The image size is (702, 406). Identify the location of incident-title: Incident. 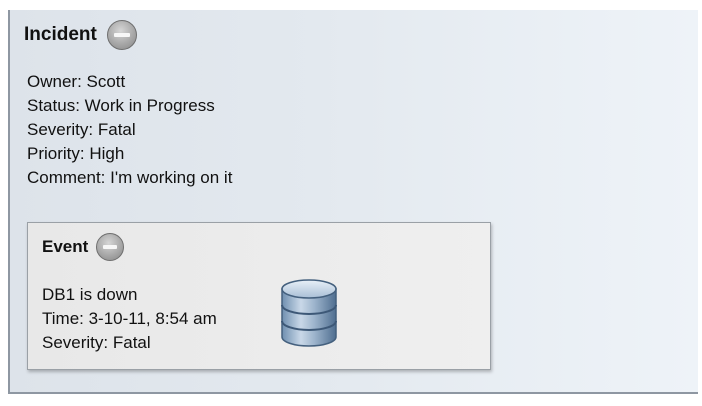
(60, 34).